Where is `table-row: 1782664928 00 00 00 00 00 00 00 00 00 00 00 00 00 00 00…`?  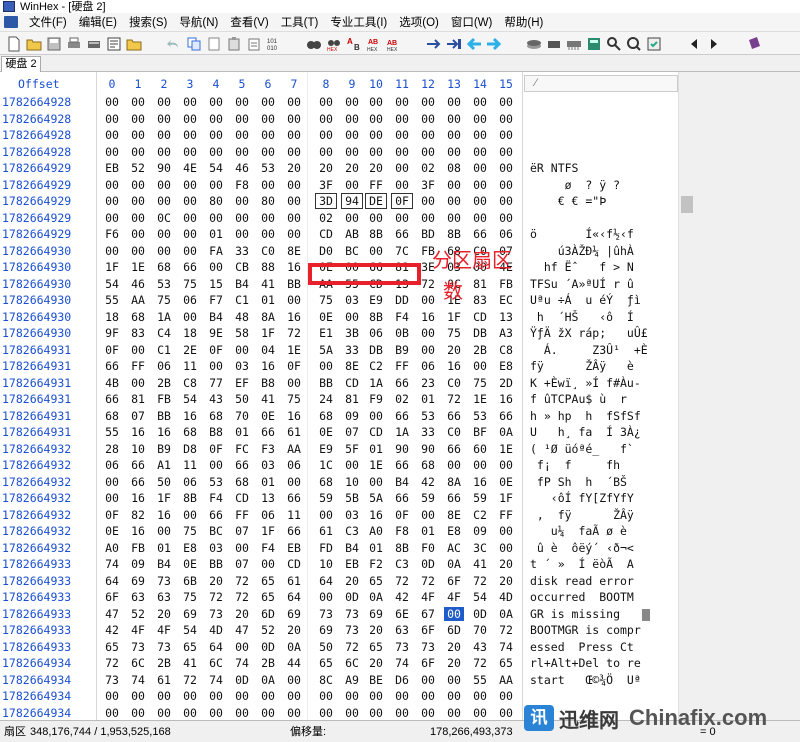
table-row: 1782664928 00 00 00 00 00 00 00 00 00 00 00 00 00 00 00… is located at coordinates (339, 135).